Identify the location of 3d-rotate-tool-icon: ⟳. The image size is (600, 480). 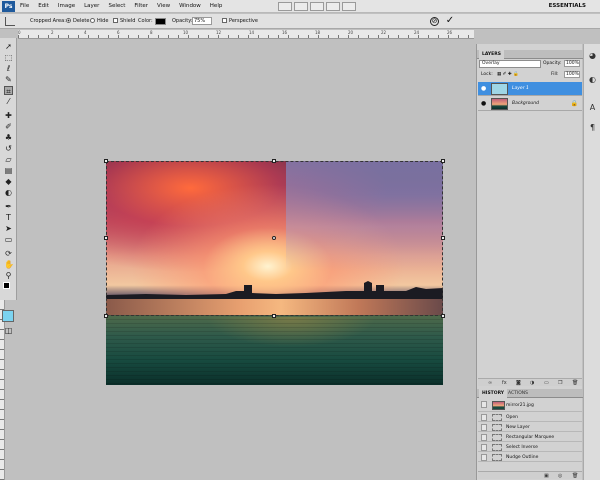
(8, 253).